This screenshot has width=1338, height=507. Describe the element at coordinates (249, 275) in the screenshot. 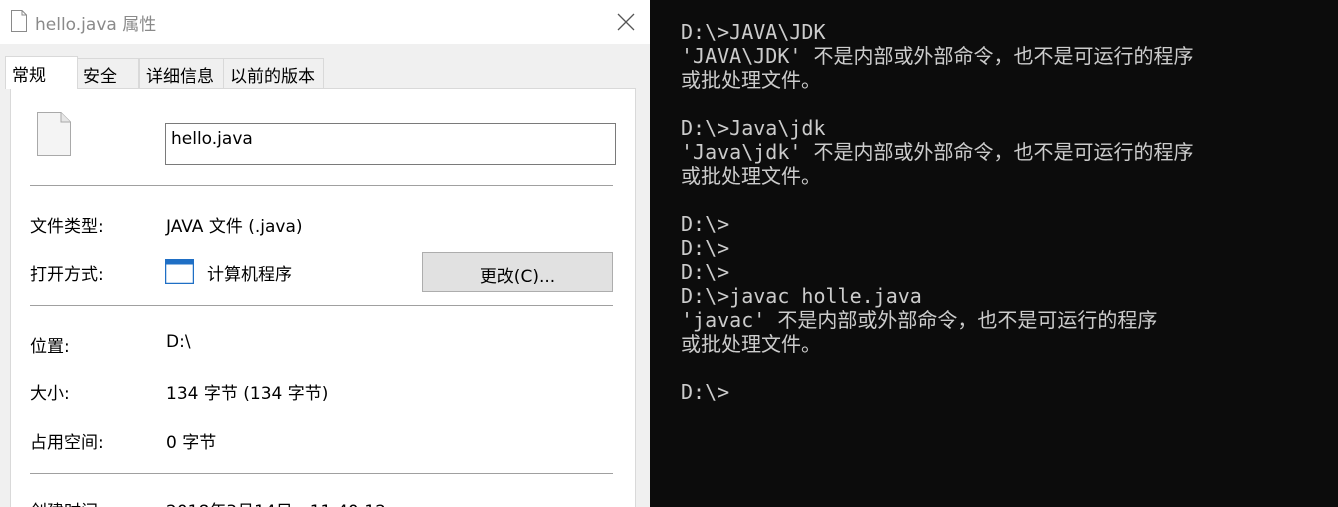

I see `opens-with-value: 计算机程序` at that location.